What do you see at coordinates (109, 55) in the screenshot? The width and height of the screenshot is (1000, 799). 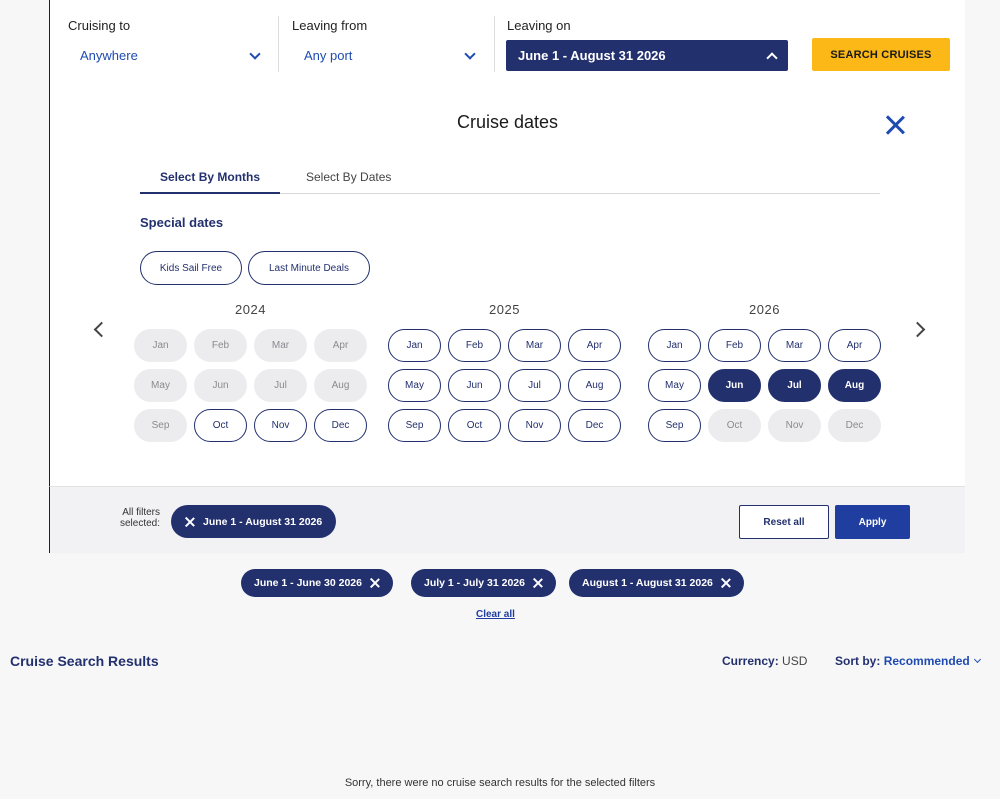 I see `cruising-to-value: Anywhere` at bounding box center [109, 55].